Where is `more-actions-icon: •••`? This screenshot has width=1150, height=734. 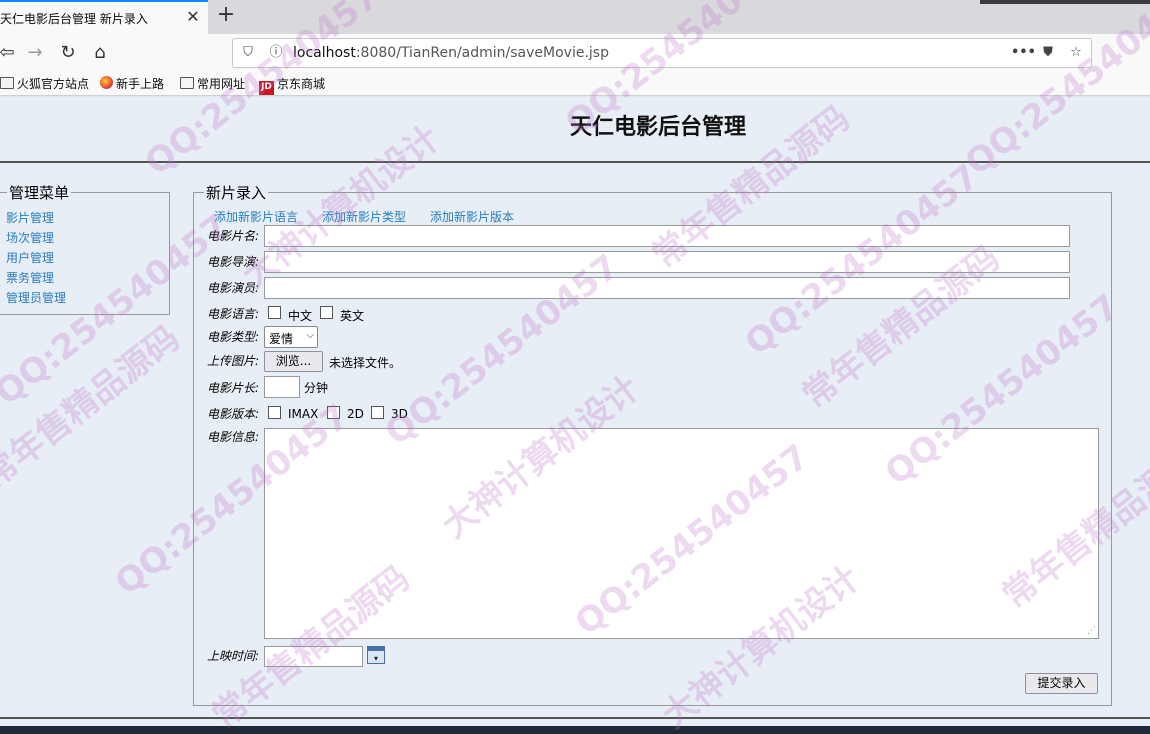 more-actions-icon: ••• is located at coordinates (1023, 53).